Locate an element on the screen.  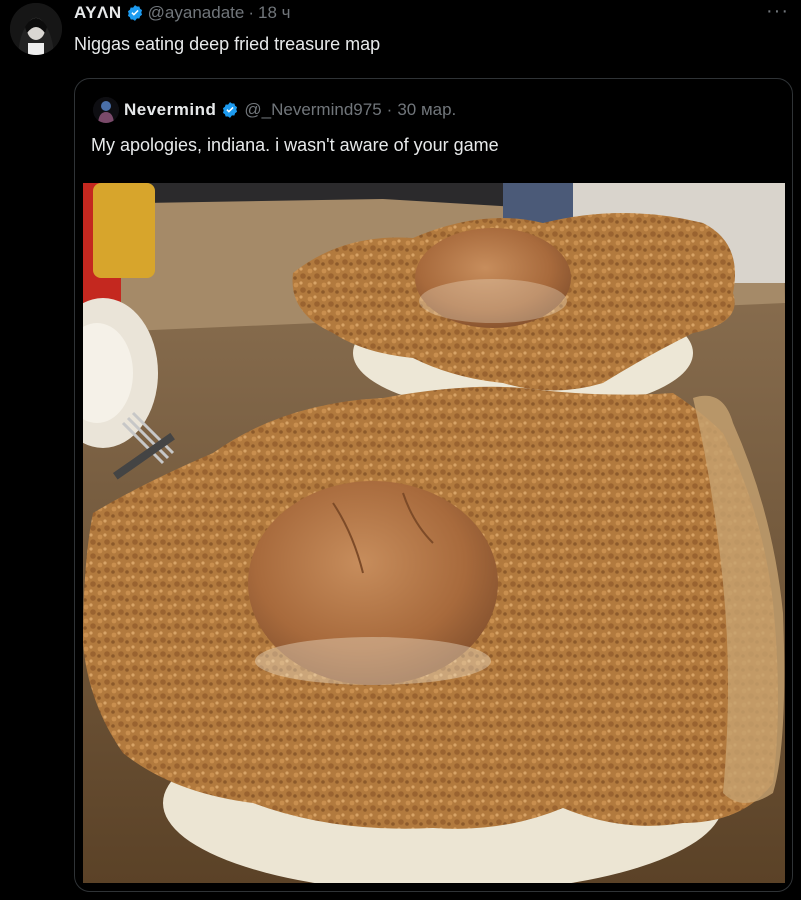
tweet-header: AYΛN @ayanadate · 18 ч is located at coordinates (182, 13).